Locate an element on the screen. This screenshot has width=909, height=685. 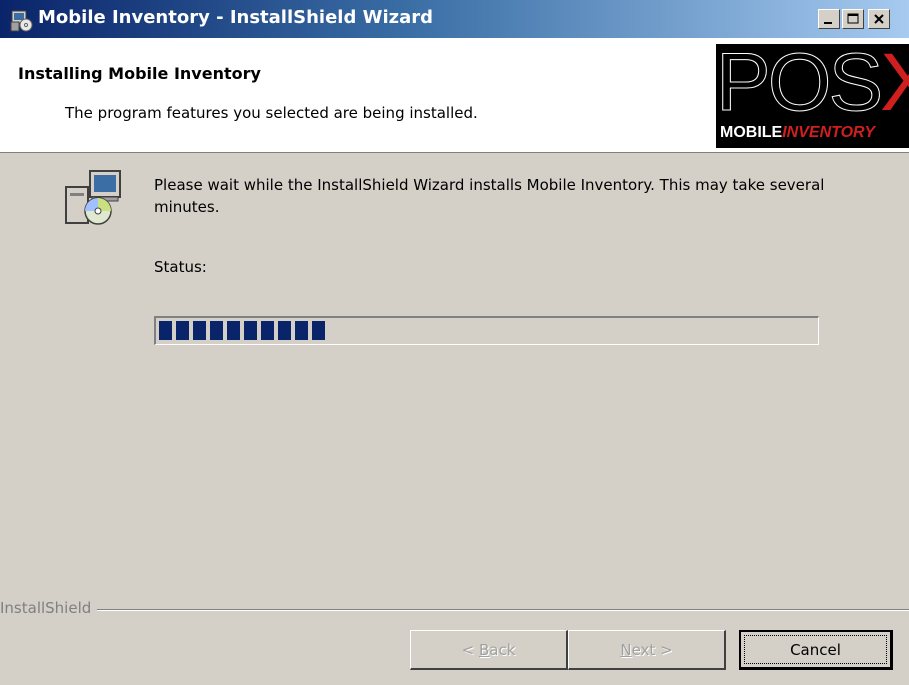
installer-computer-cd-icon is located at coordinates (94, 197).